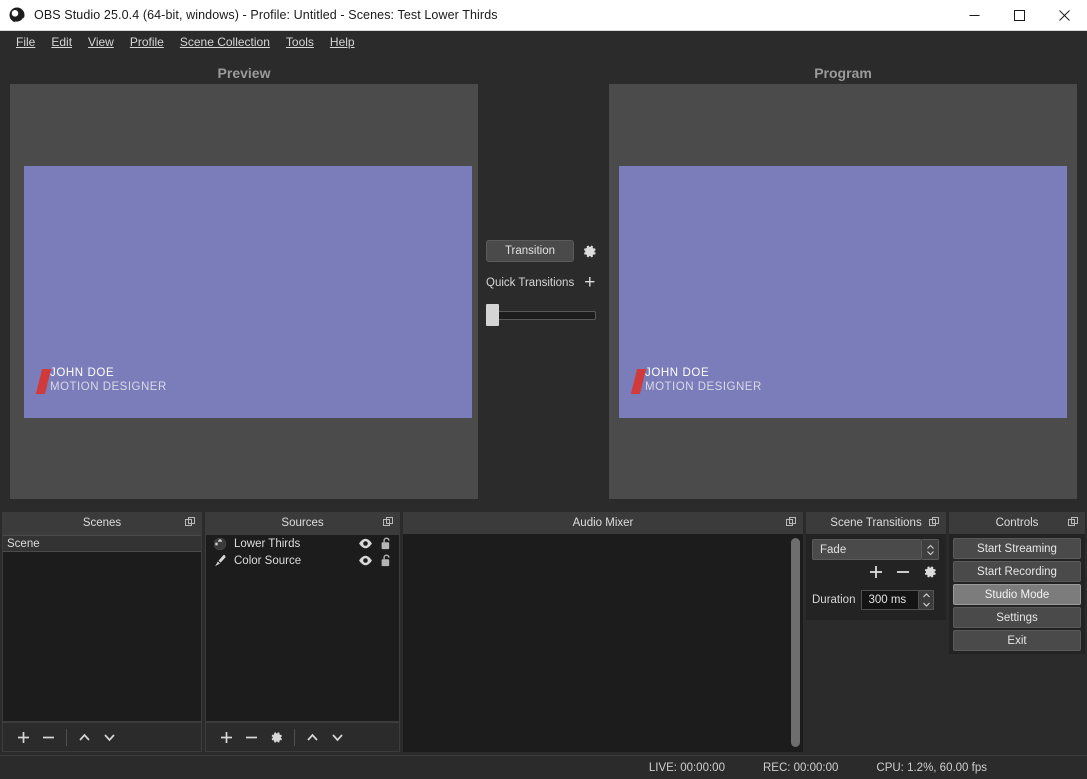 The height and width of the screenshot is (779, 1087). I want to click on move-scene-down-button, so click(109, 737).